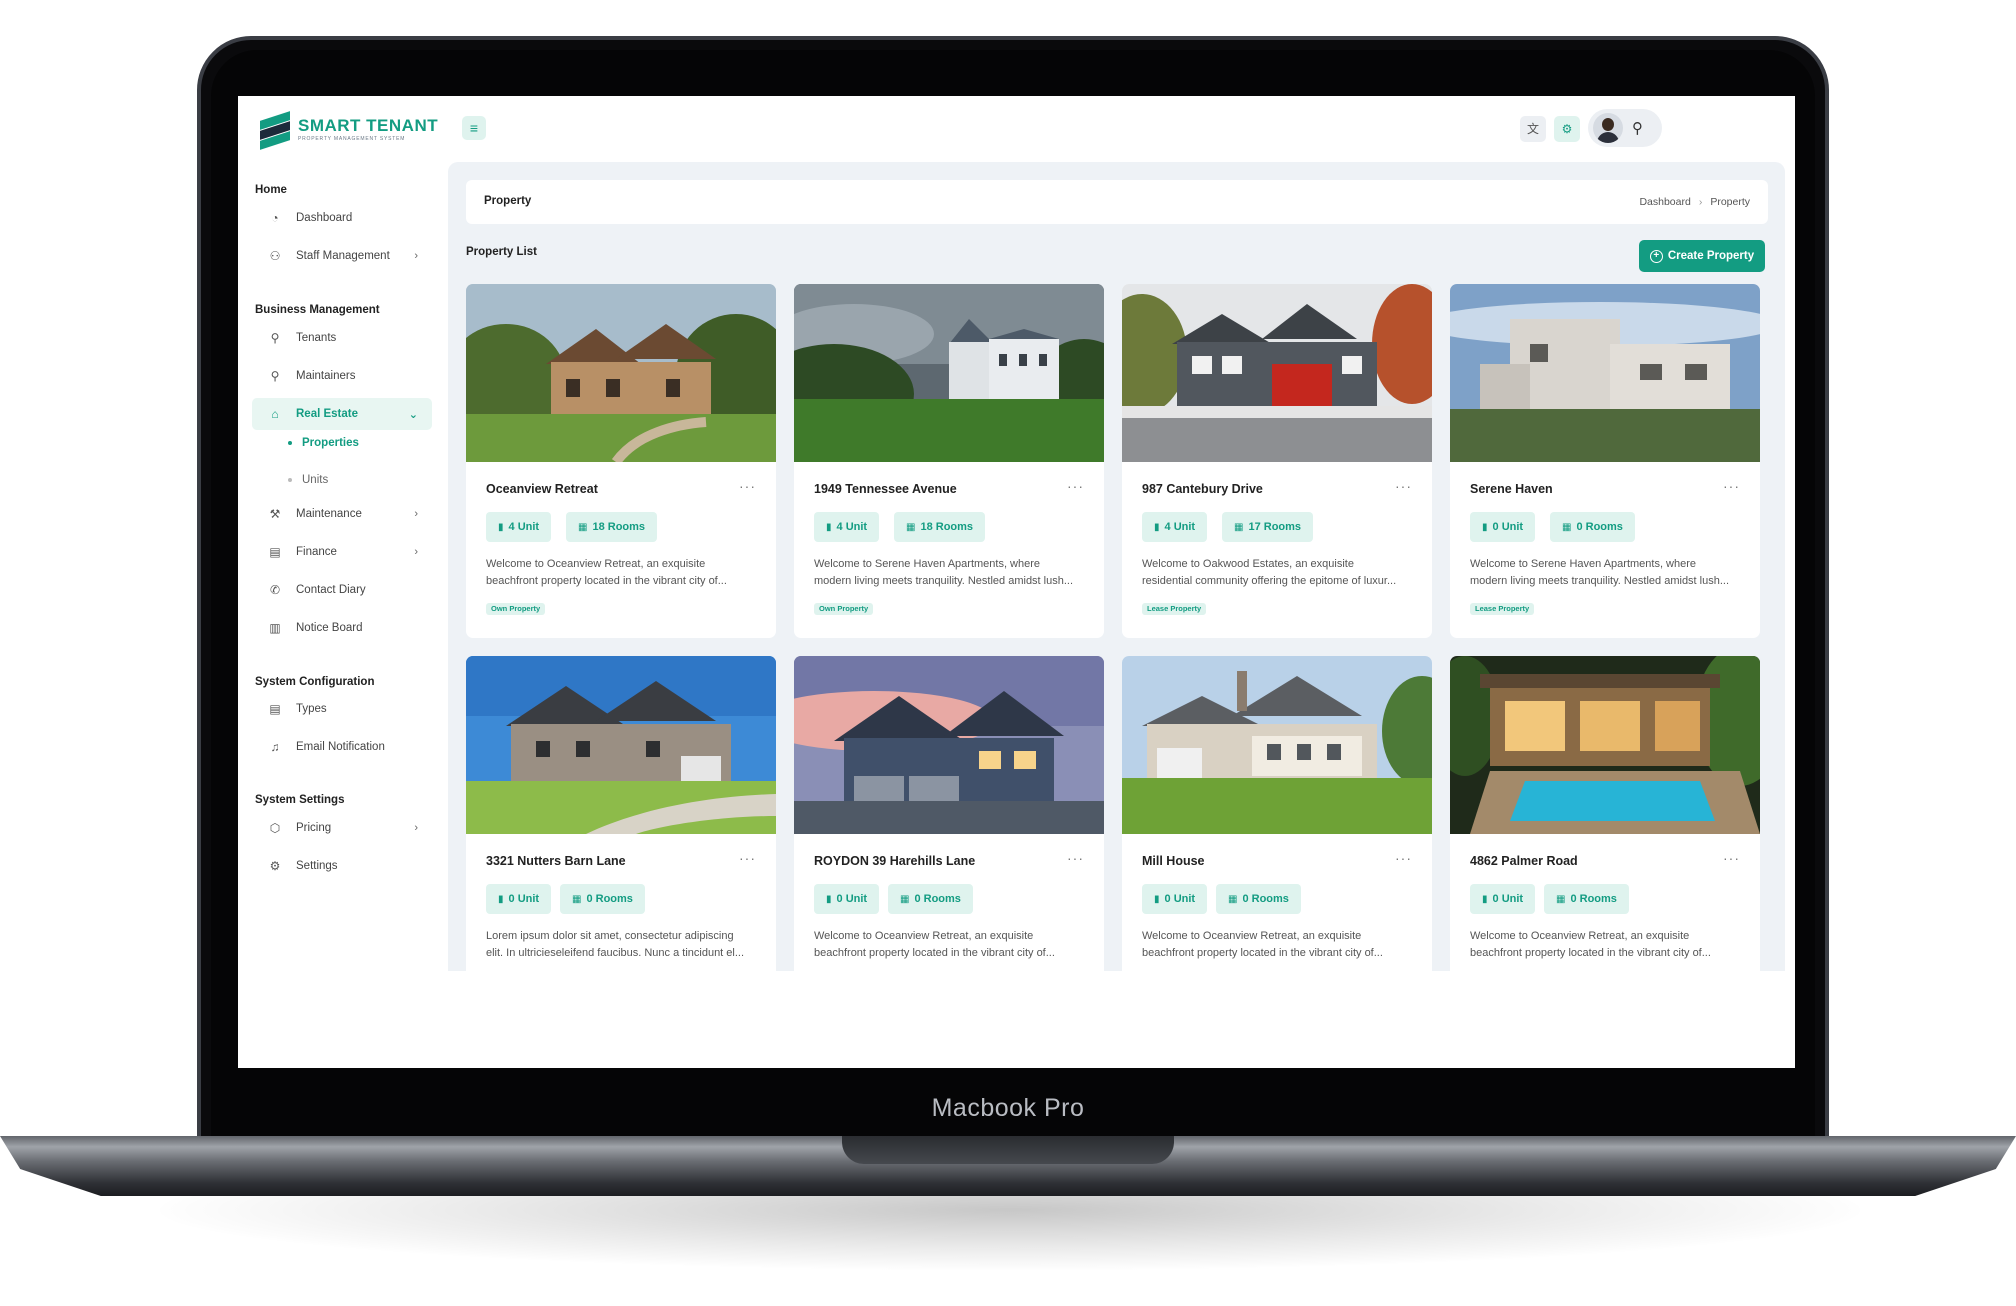  Describe the element at coordinates (342, 628) in the screenshot. I see `sidebar-item-notice-board: ▥ Notice Board` at that location.